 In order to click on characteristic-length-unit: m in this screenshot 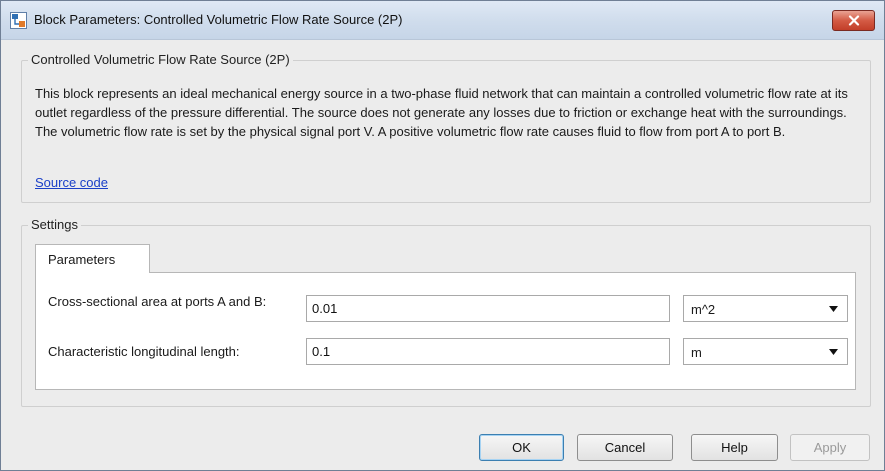, I will do `click(696, 352)`.